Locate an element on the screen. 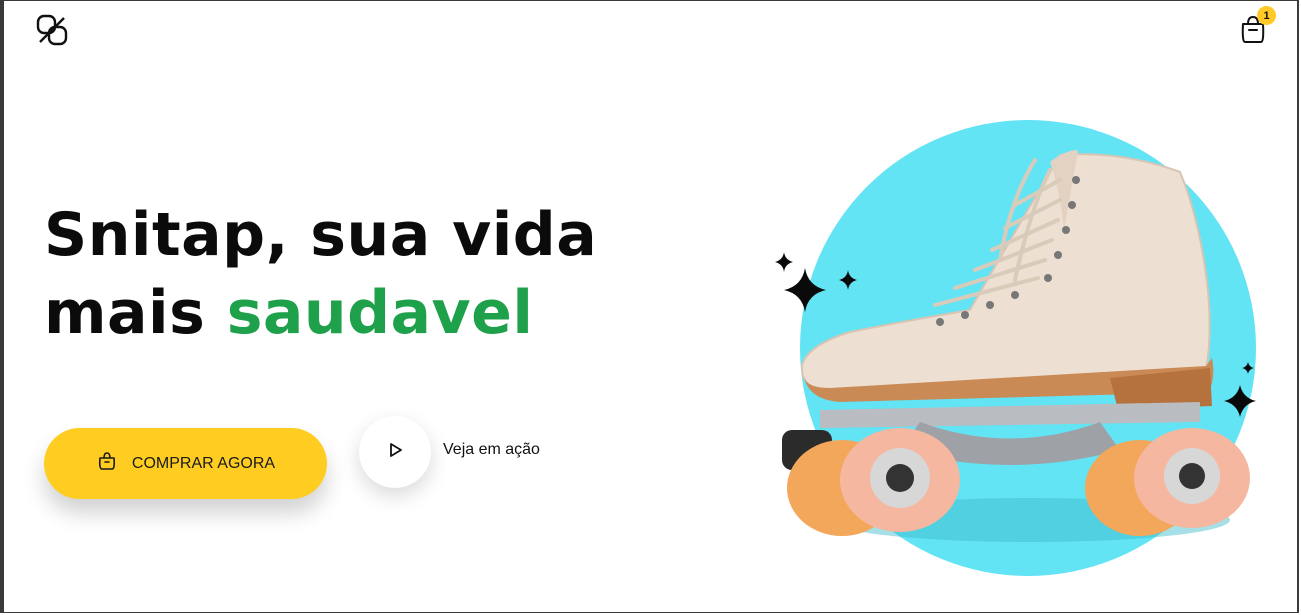 This screenshot has height=615, width=1301. buy-now-label: COMPRAR AGORA is located at coordinates (203, 463).